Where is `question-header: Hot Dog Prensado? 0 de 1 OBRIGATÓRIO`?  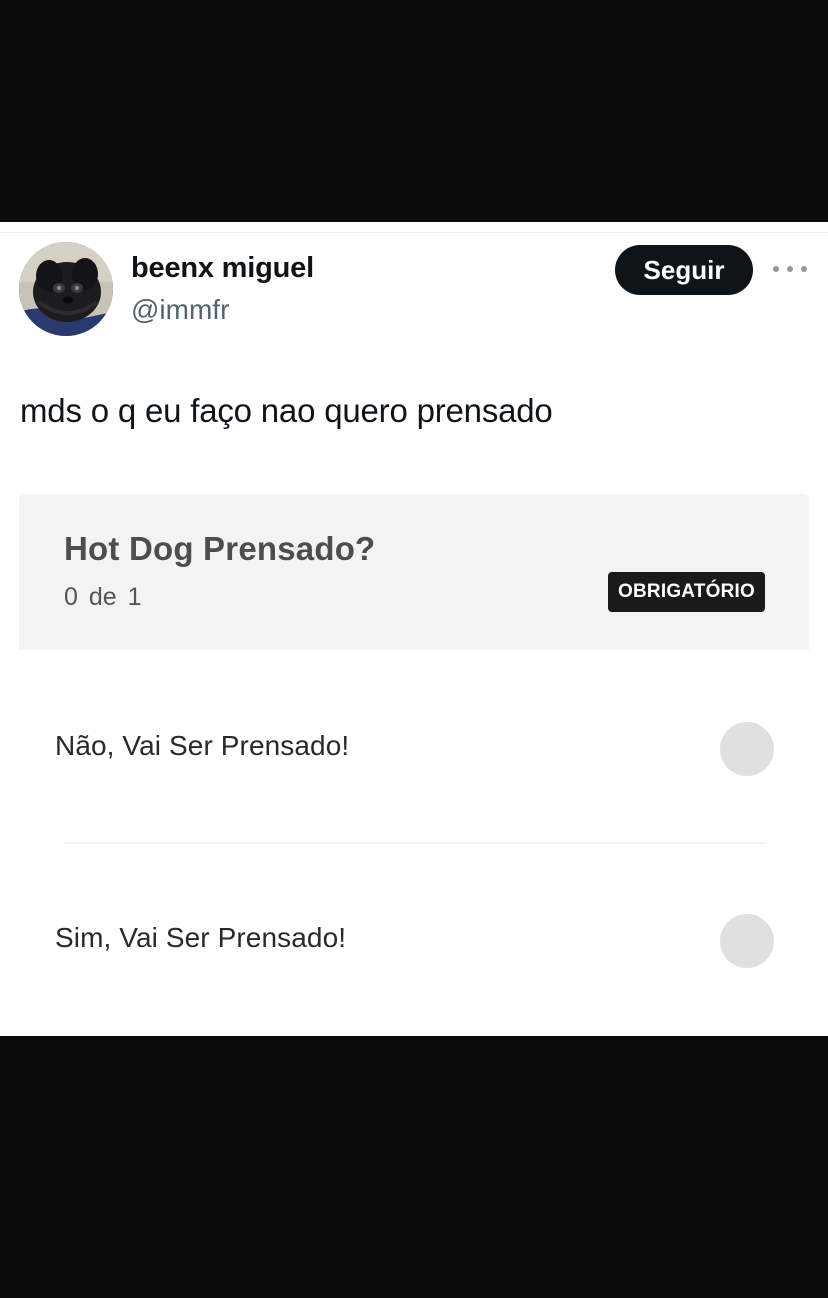 question-header: Hot Dog Prensado? 0 de 1 OBRIGATÓRIO is located at coordinates (414, 572).